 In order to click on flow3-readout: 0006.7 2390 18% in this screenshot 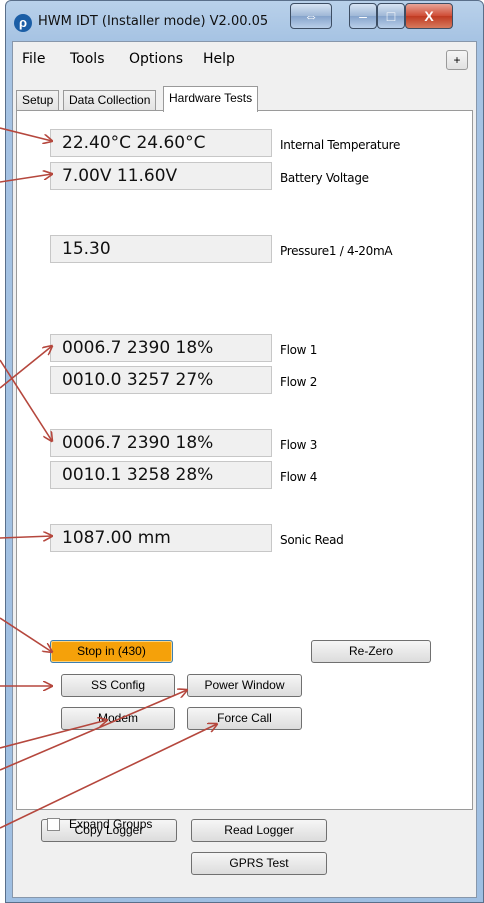, I will do `click(161, 443)`.